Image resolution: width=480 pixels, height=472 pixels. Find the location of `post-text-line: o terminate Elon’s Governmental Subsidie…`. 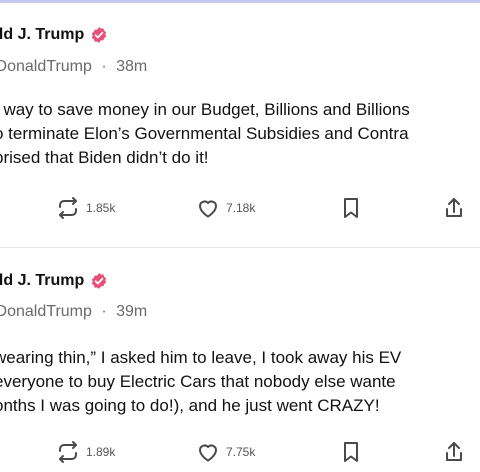

post-text-line: o terminate Elon’s Governmental Subsidie… is located at coordinates (204, 133).